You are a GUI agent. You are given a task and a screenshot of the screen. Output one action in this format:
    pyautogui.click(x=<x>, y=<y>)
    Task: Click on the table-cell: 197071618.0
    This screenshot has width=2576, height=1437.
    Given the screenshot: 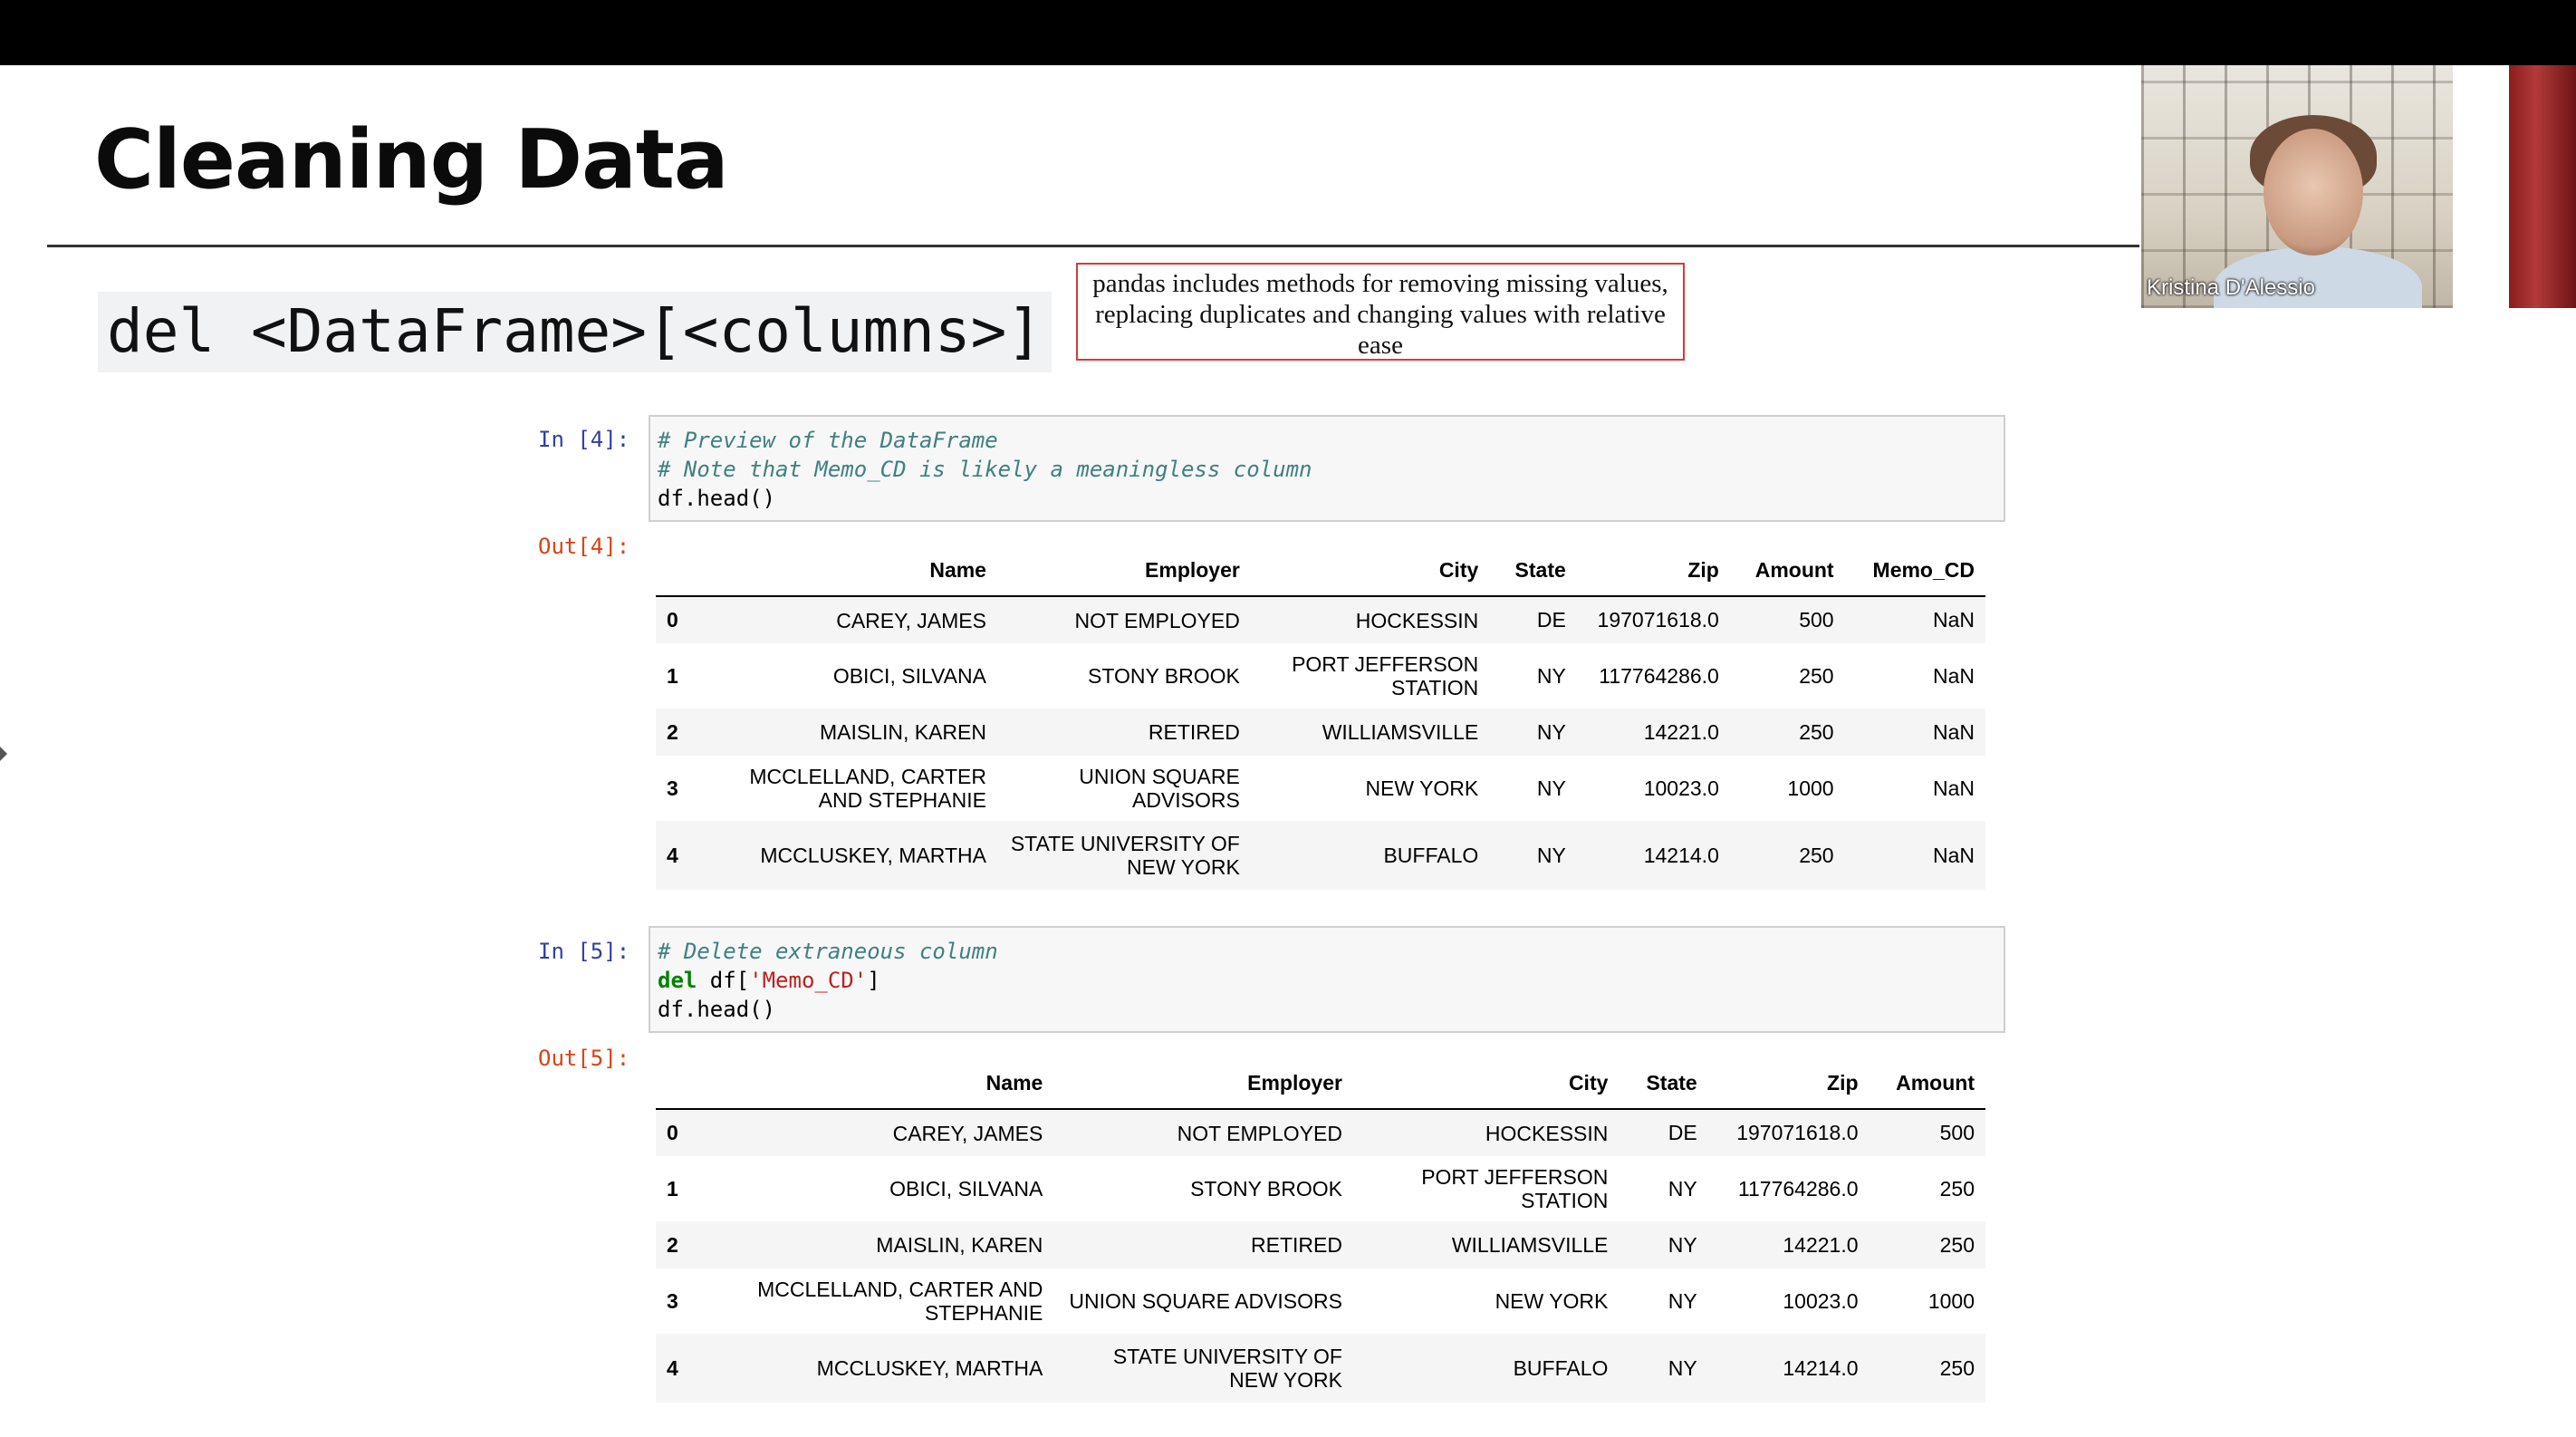 What is the action you would take?
    pyautogui.click(x=1658, y=620)
    